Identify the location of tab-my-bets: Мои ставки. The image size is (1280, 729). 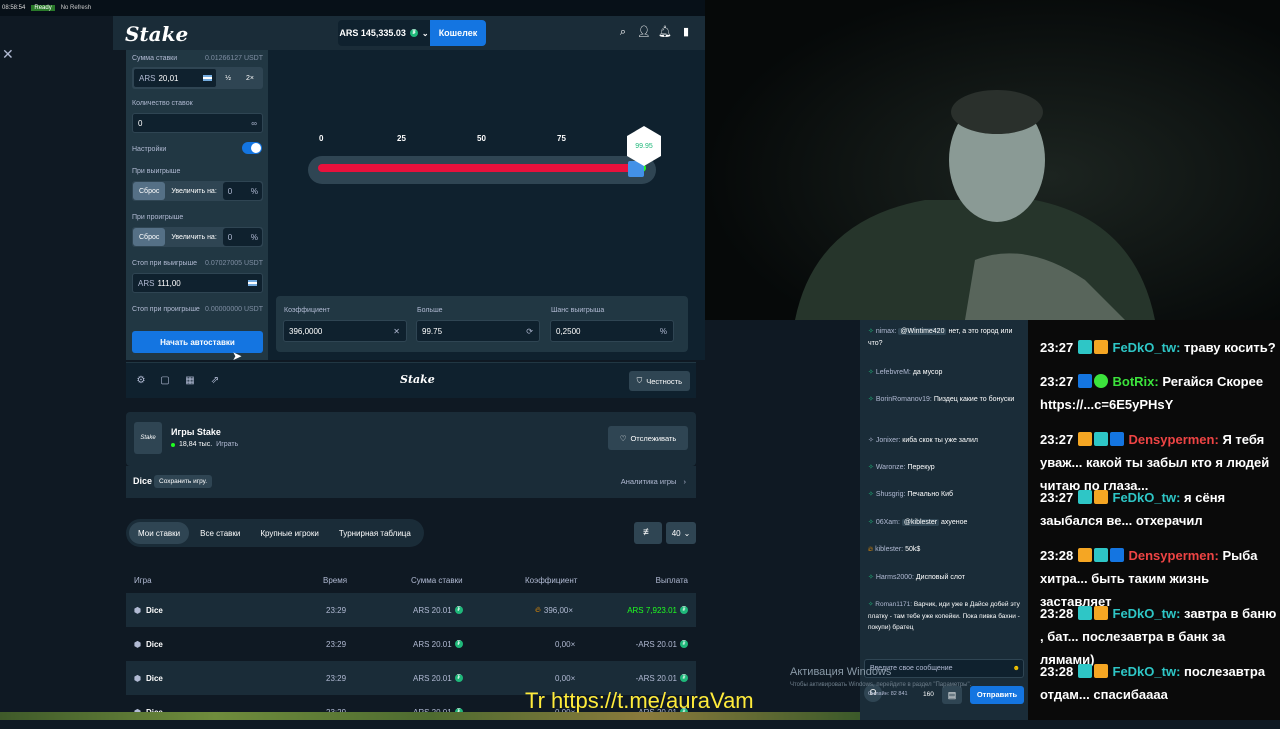
(159, 533).